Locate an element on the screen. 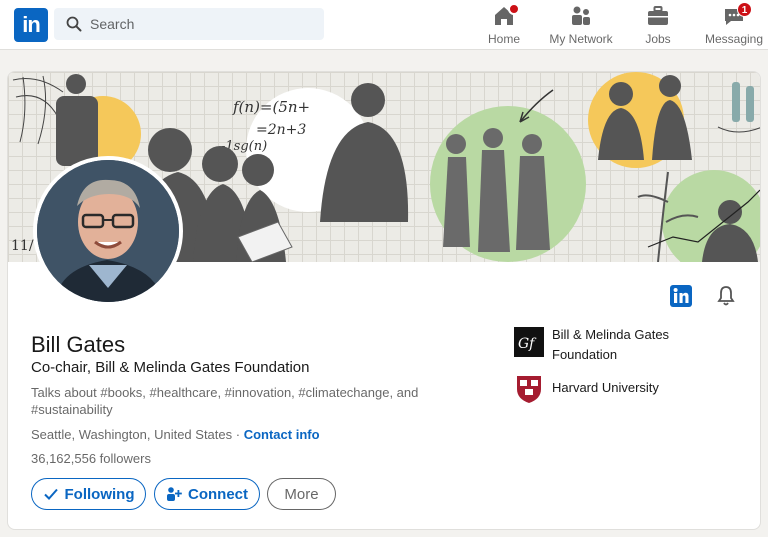 The width and height of the screenshot is (768, 537). check-icon is located at coordinates (50, 494).